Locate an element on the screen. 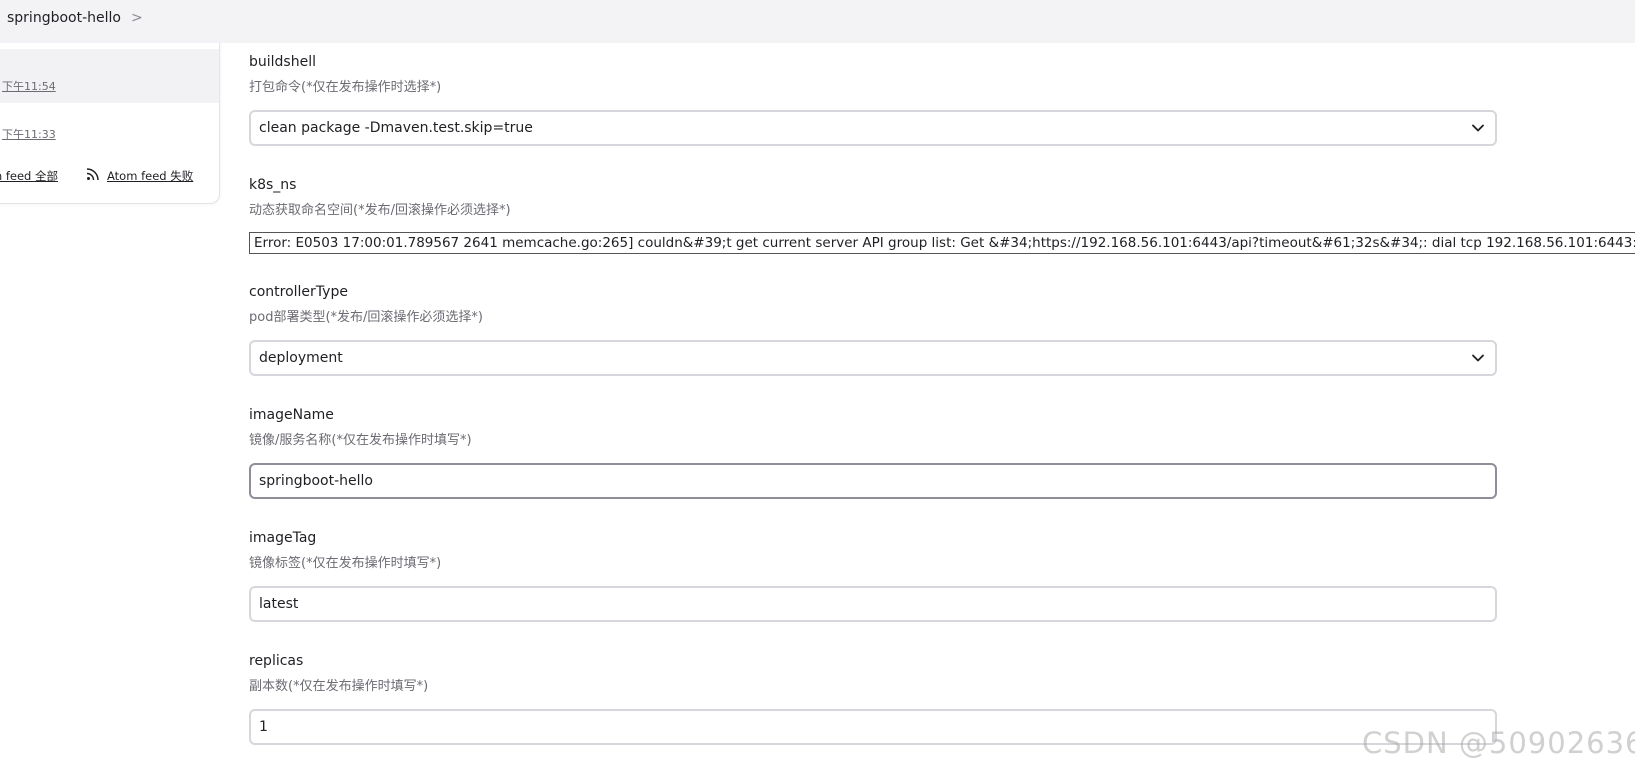  param-label: controllerType is located at coordinates (298, 292).